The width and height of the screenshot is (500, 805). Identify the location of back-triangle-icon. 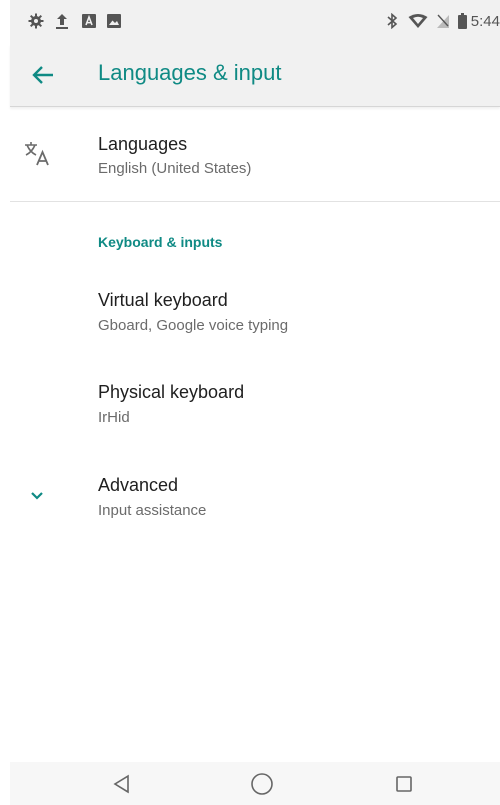
(122, 784).